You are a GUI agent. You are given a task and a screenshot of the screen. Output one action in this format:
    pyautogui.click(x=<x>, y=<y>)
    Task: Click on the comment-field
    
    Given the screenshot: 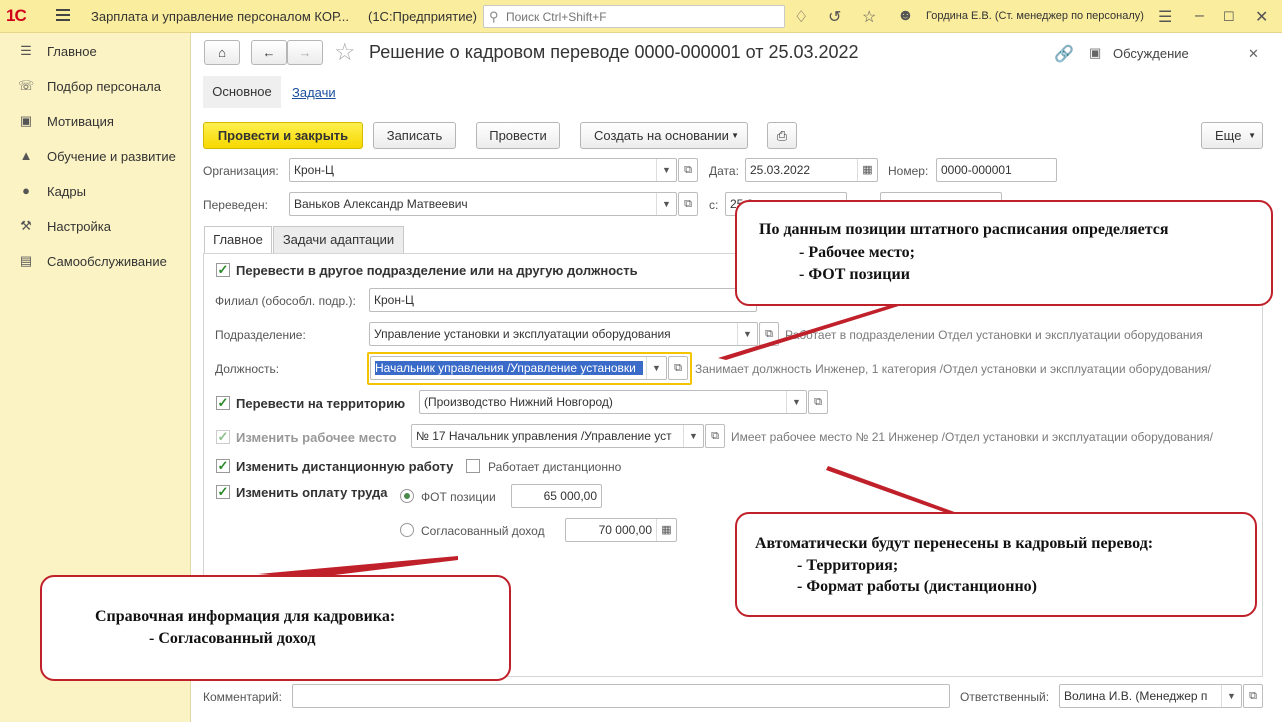 What is the action you would take?
    pyautogui.click(x=621, y=696)
    